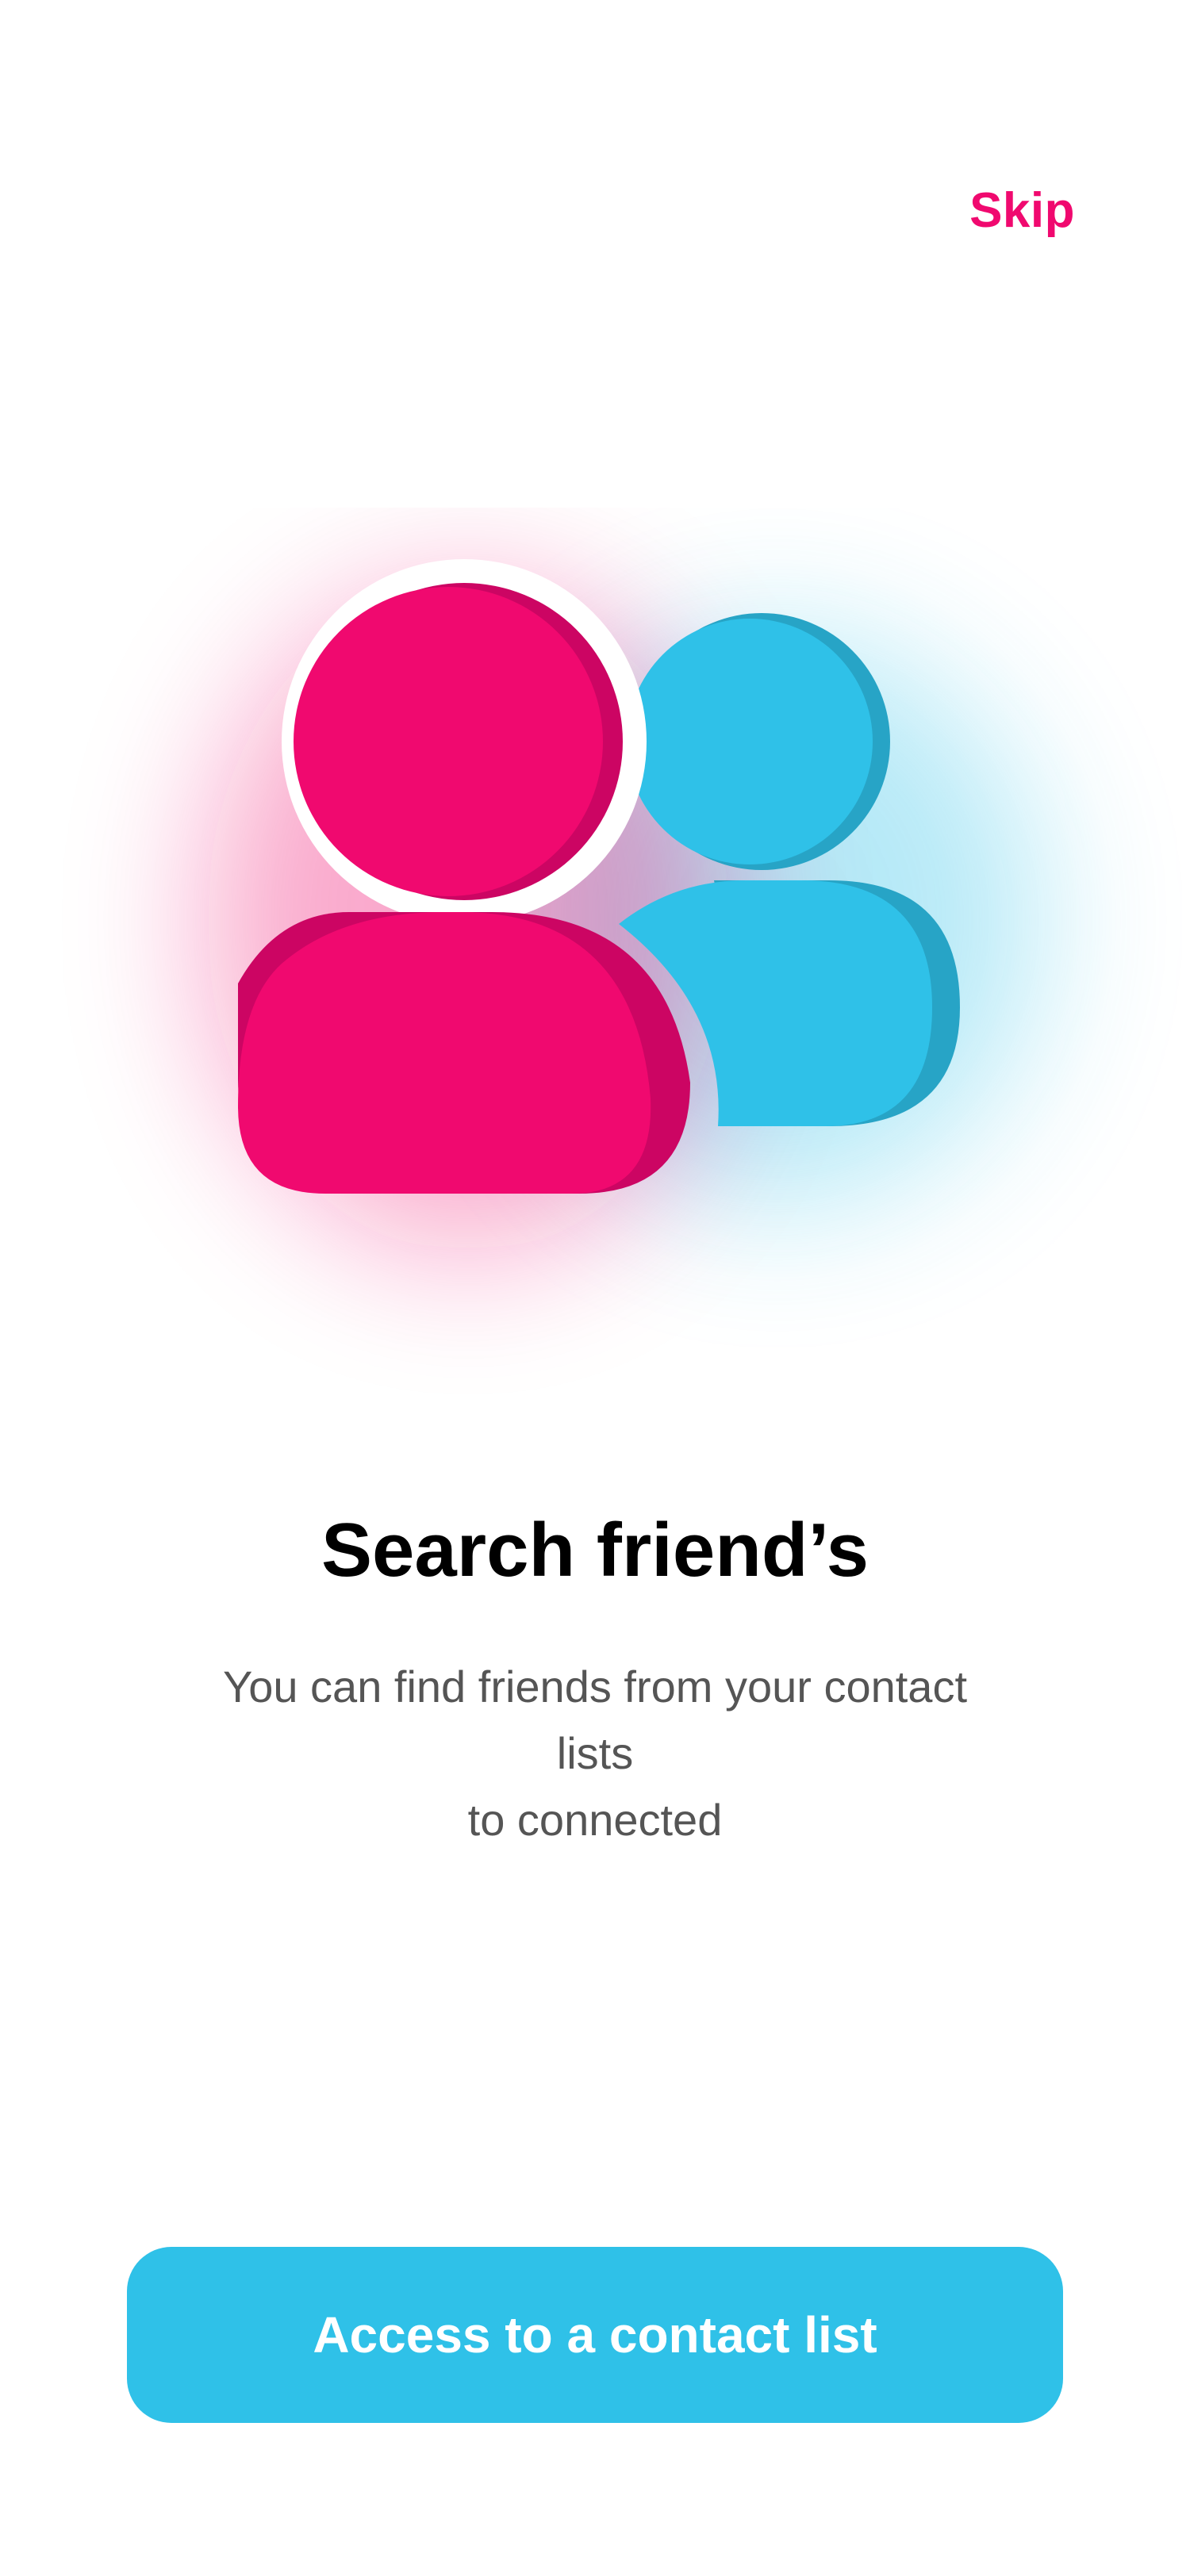 This screenshot has height=2576, width=1190. What do you see at coordinates (595, 2335) in the screenshot?
I see `access-contact-list-button: Access to a contact list` at bounding box center [595, 2335].